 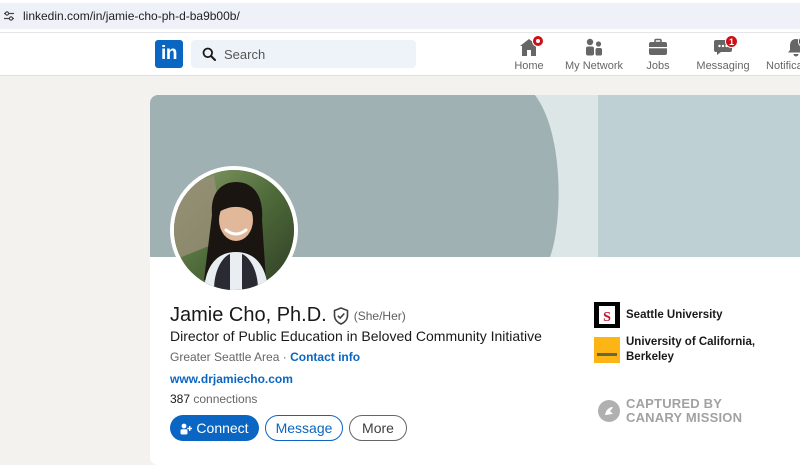 What do you see at coordinates (325, 357) in the screenshot?
I see `contact-info-link: Contact info` at bounding box center [325, 357].